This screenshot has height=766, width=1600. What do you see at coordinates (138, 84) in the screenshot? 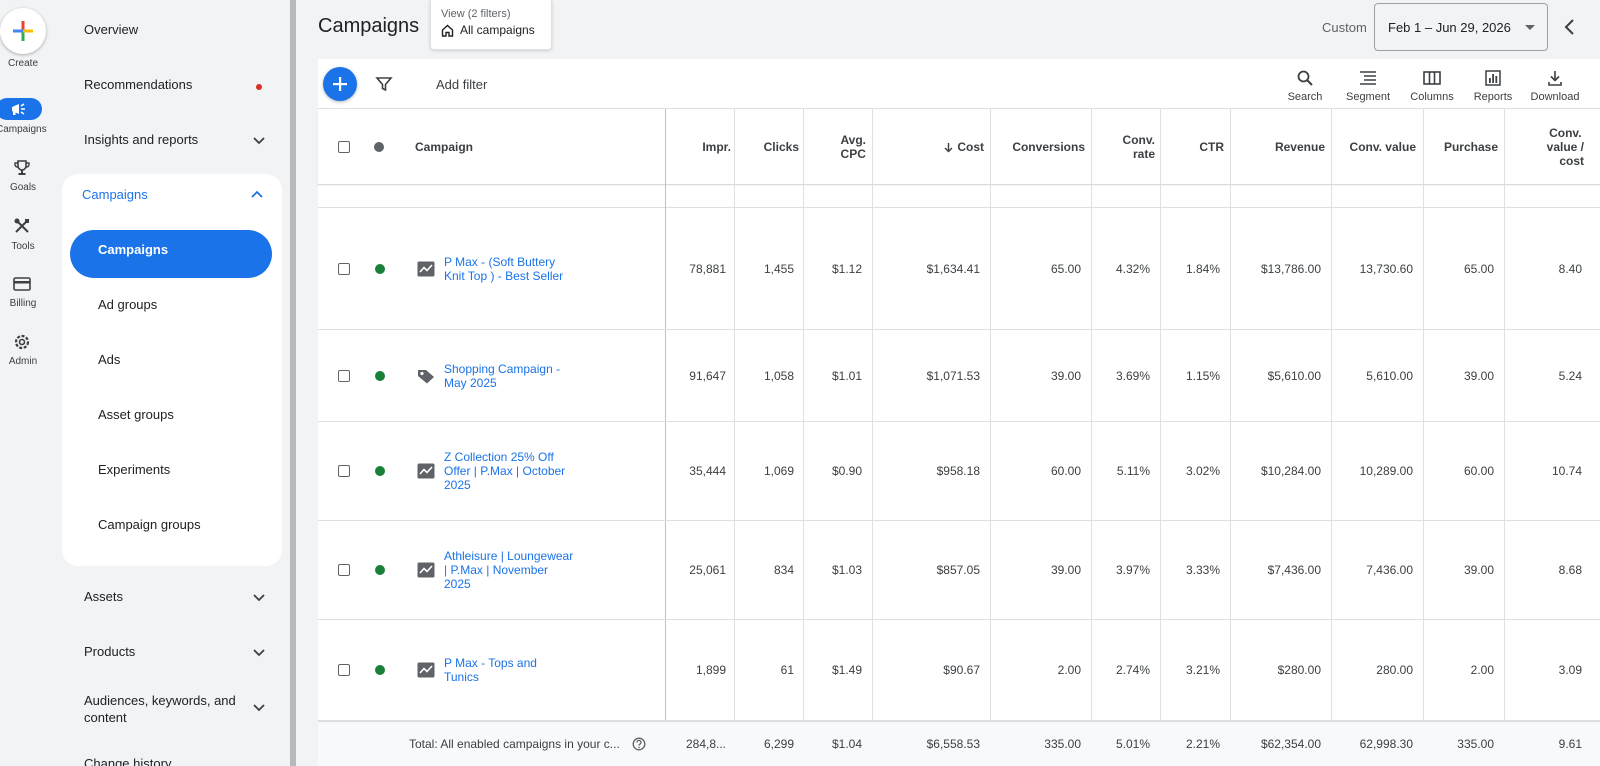
I see `nav-item-recommendations: Recommendations` at bounding box center [138, 84].